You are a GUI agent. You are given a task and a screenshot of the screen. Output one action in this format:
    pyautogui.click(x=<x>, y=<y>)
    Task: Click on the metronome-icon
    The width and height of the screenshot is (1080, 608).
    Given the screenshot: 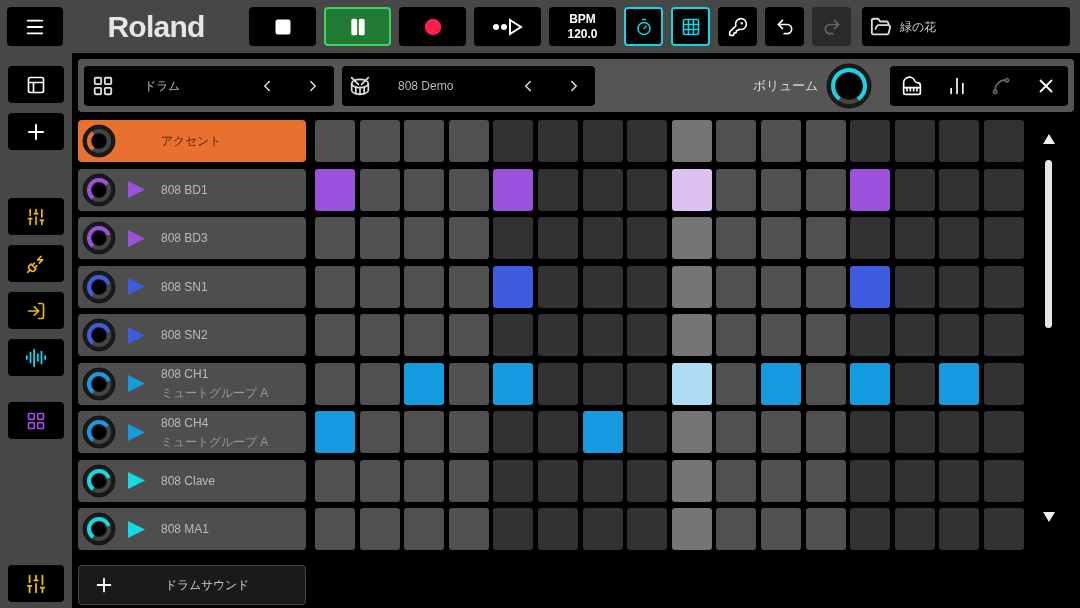 What is the action you would take?
    pyautogui.click(x=643, y=26)
    